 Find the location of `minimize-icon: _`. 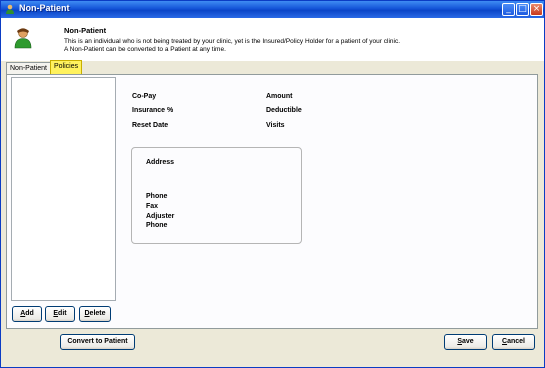

minimize-icon: _ is located at coordinates (508, 9).